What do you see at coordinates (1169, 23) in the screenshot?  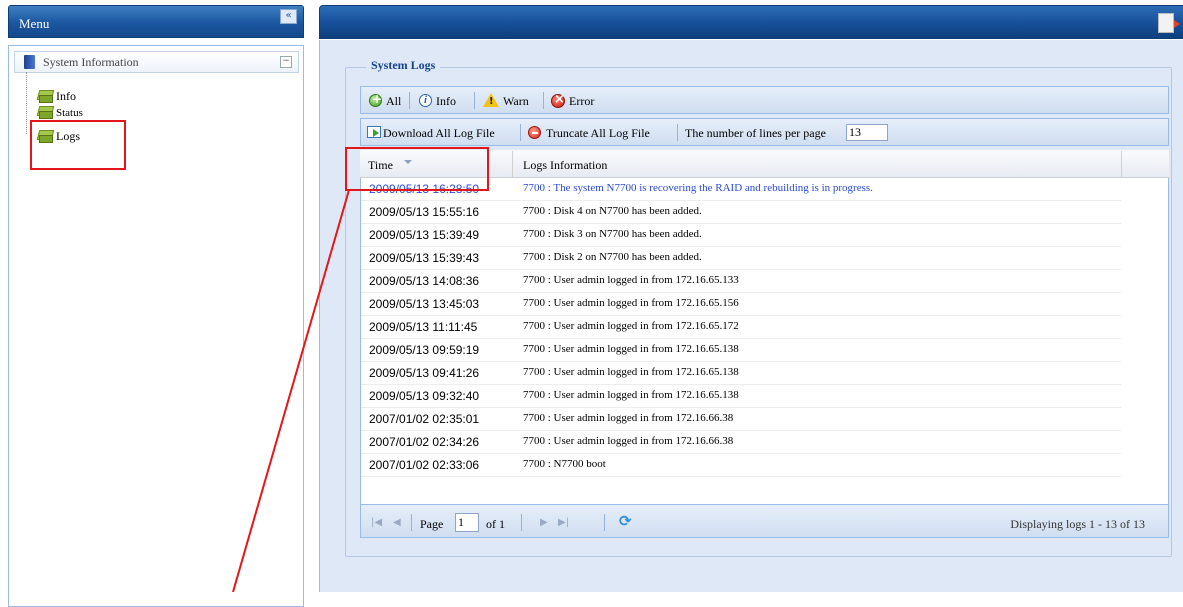 I see `logout-icon` at bounding box center [1169, 23].